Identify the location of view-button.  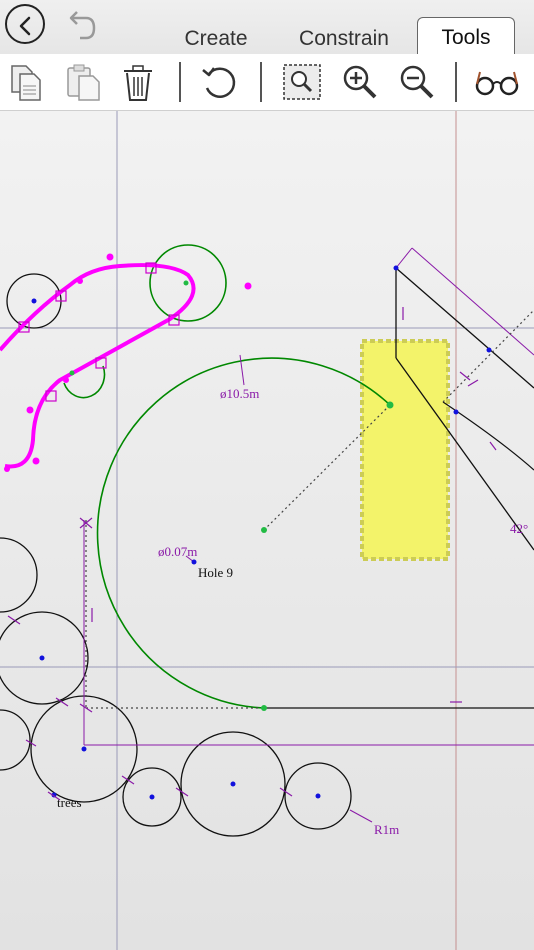
(497, 82).